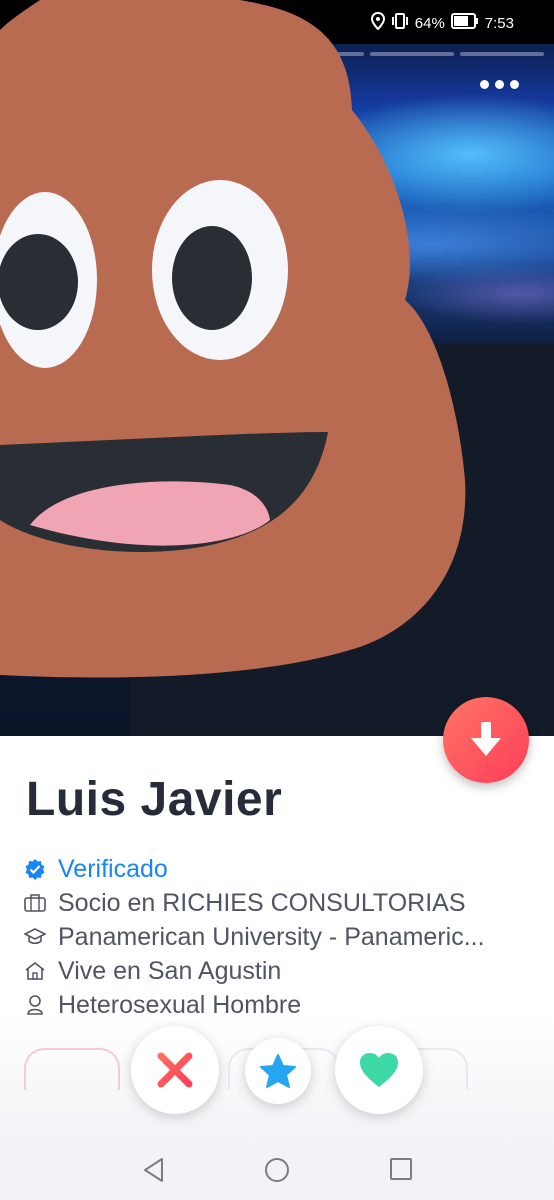 The height and width of the screenshot is (1200, 554). Describe the element at coordinates (72, 1069) in the screenshot. I see `interest-tag` at that location.